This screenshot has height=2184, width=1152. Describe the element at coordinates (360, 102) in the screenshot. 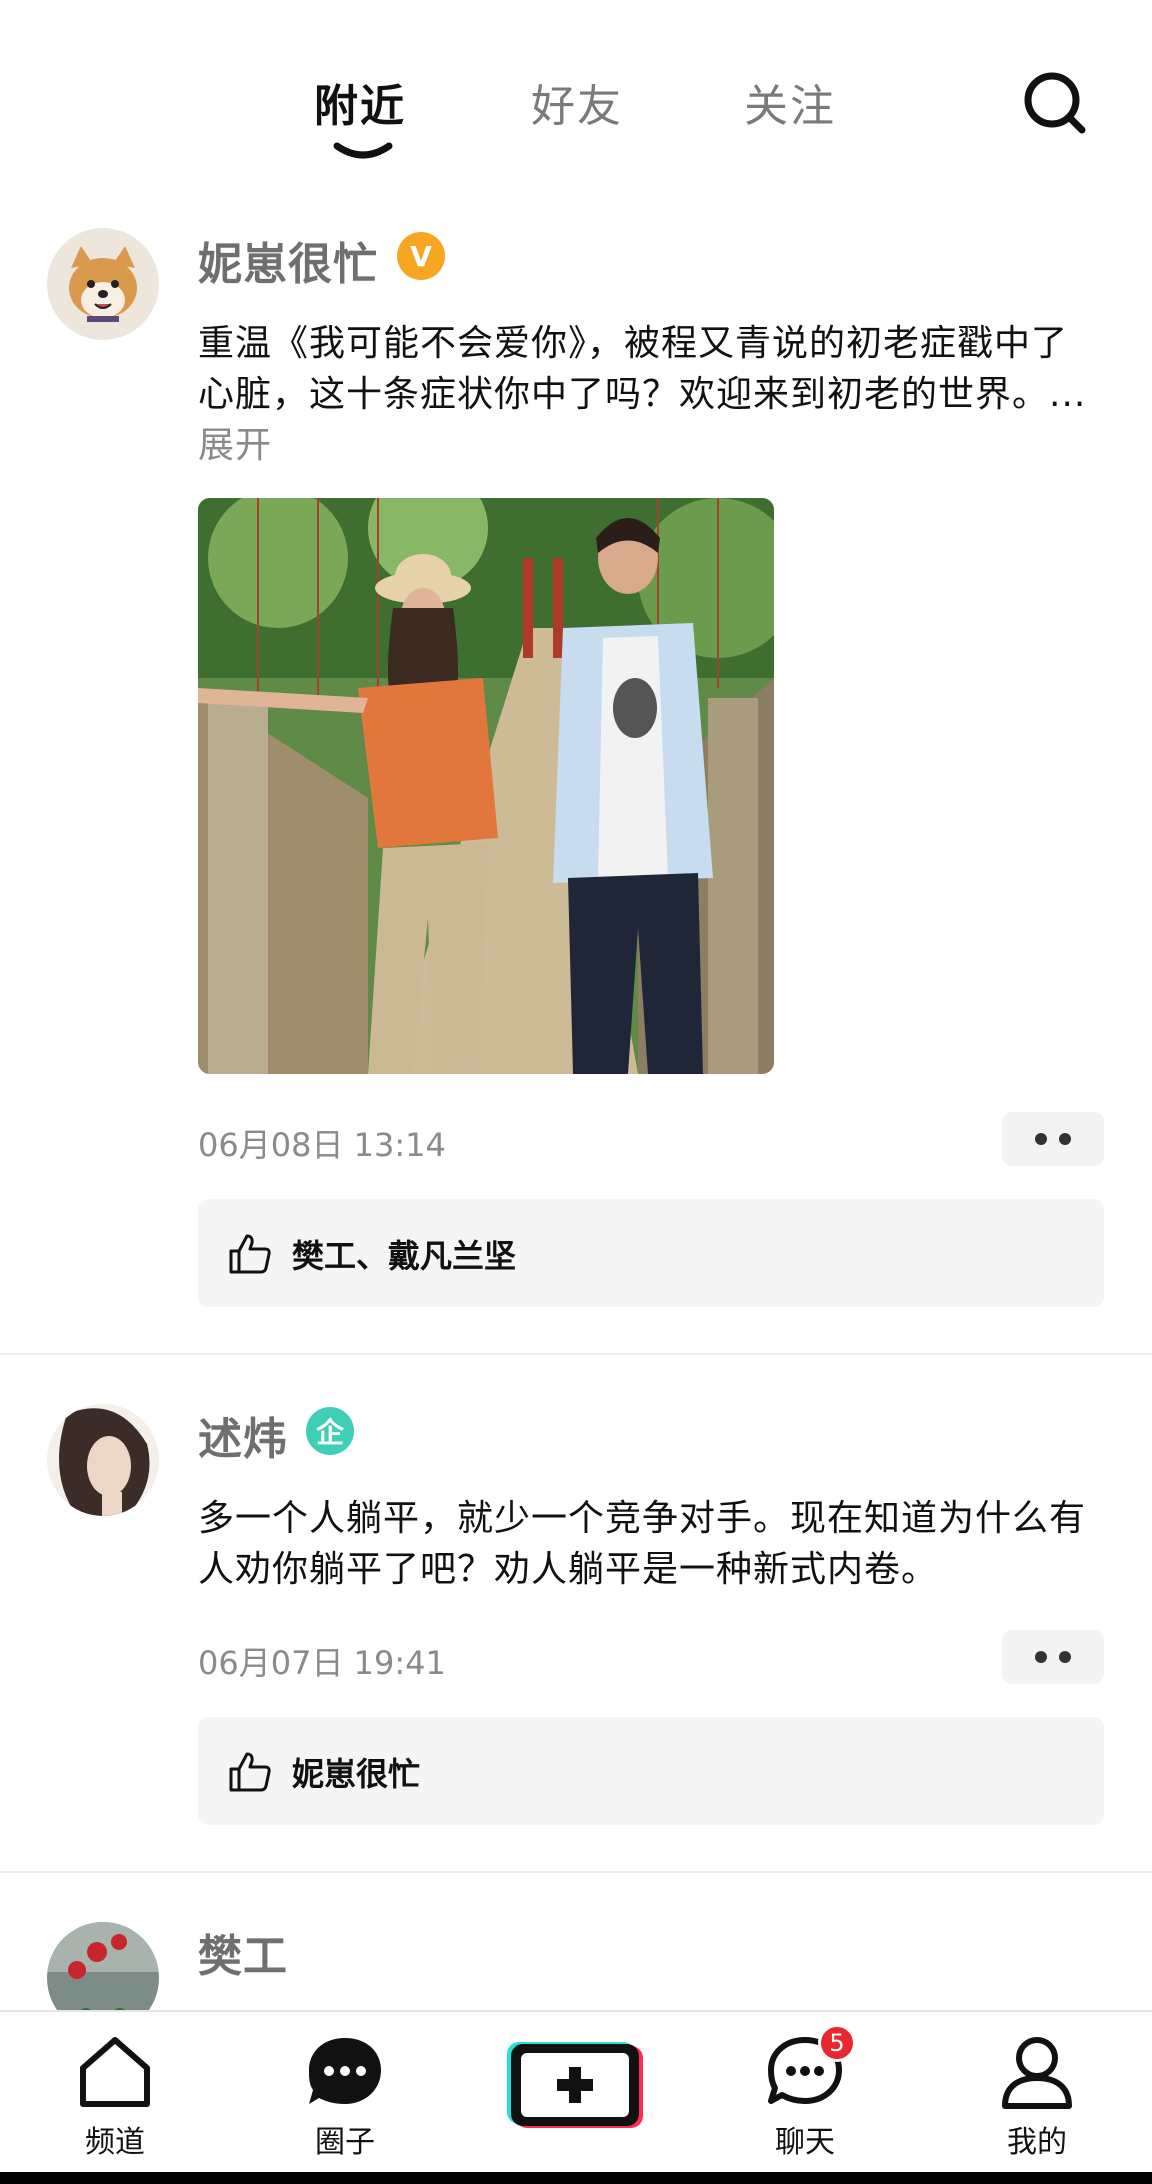

I see `tab-nearby: 附近` at that location.